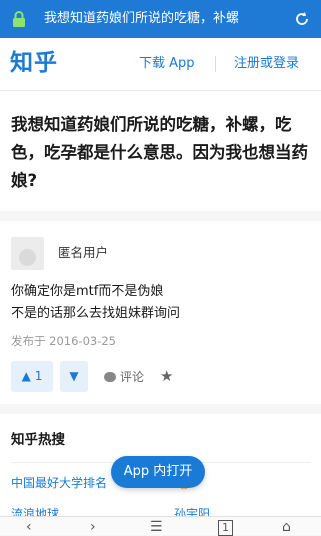 Image resolution: width=321 pixels, height=536 pixels. What do you see at coordinates (302, 19) in the screenshot?
I see `reload-icon` at bounding box center [302, 19].